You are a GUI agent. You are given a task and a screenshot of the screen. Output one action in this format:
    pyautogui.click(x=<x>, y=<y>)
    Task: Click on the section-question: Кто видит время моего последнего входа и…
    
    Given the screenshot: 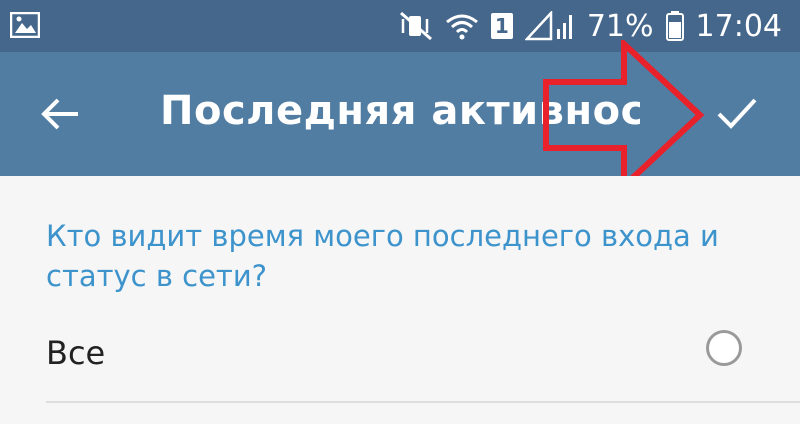 What is the action you would take?
    pyautogui.click(x=382, y=256)
    